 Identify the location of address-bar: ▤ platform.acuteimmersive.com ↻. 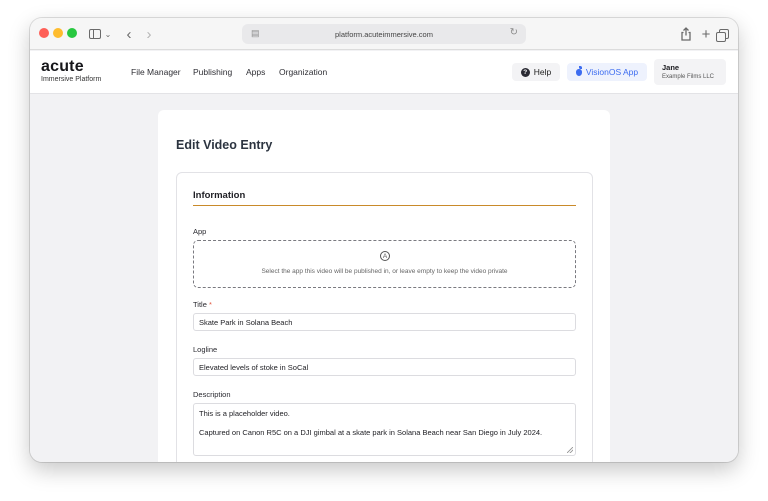
(384, 34).